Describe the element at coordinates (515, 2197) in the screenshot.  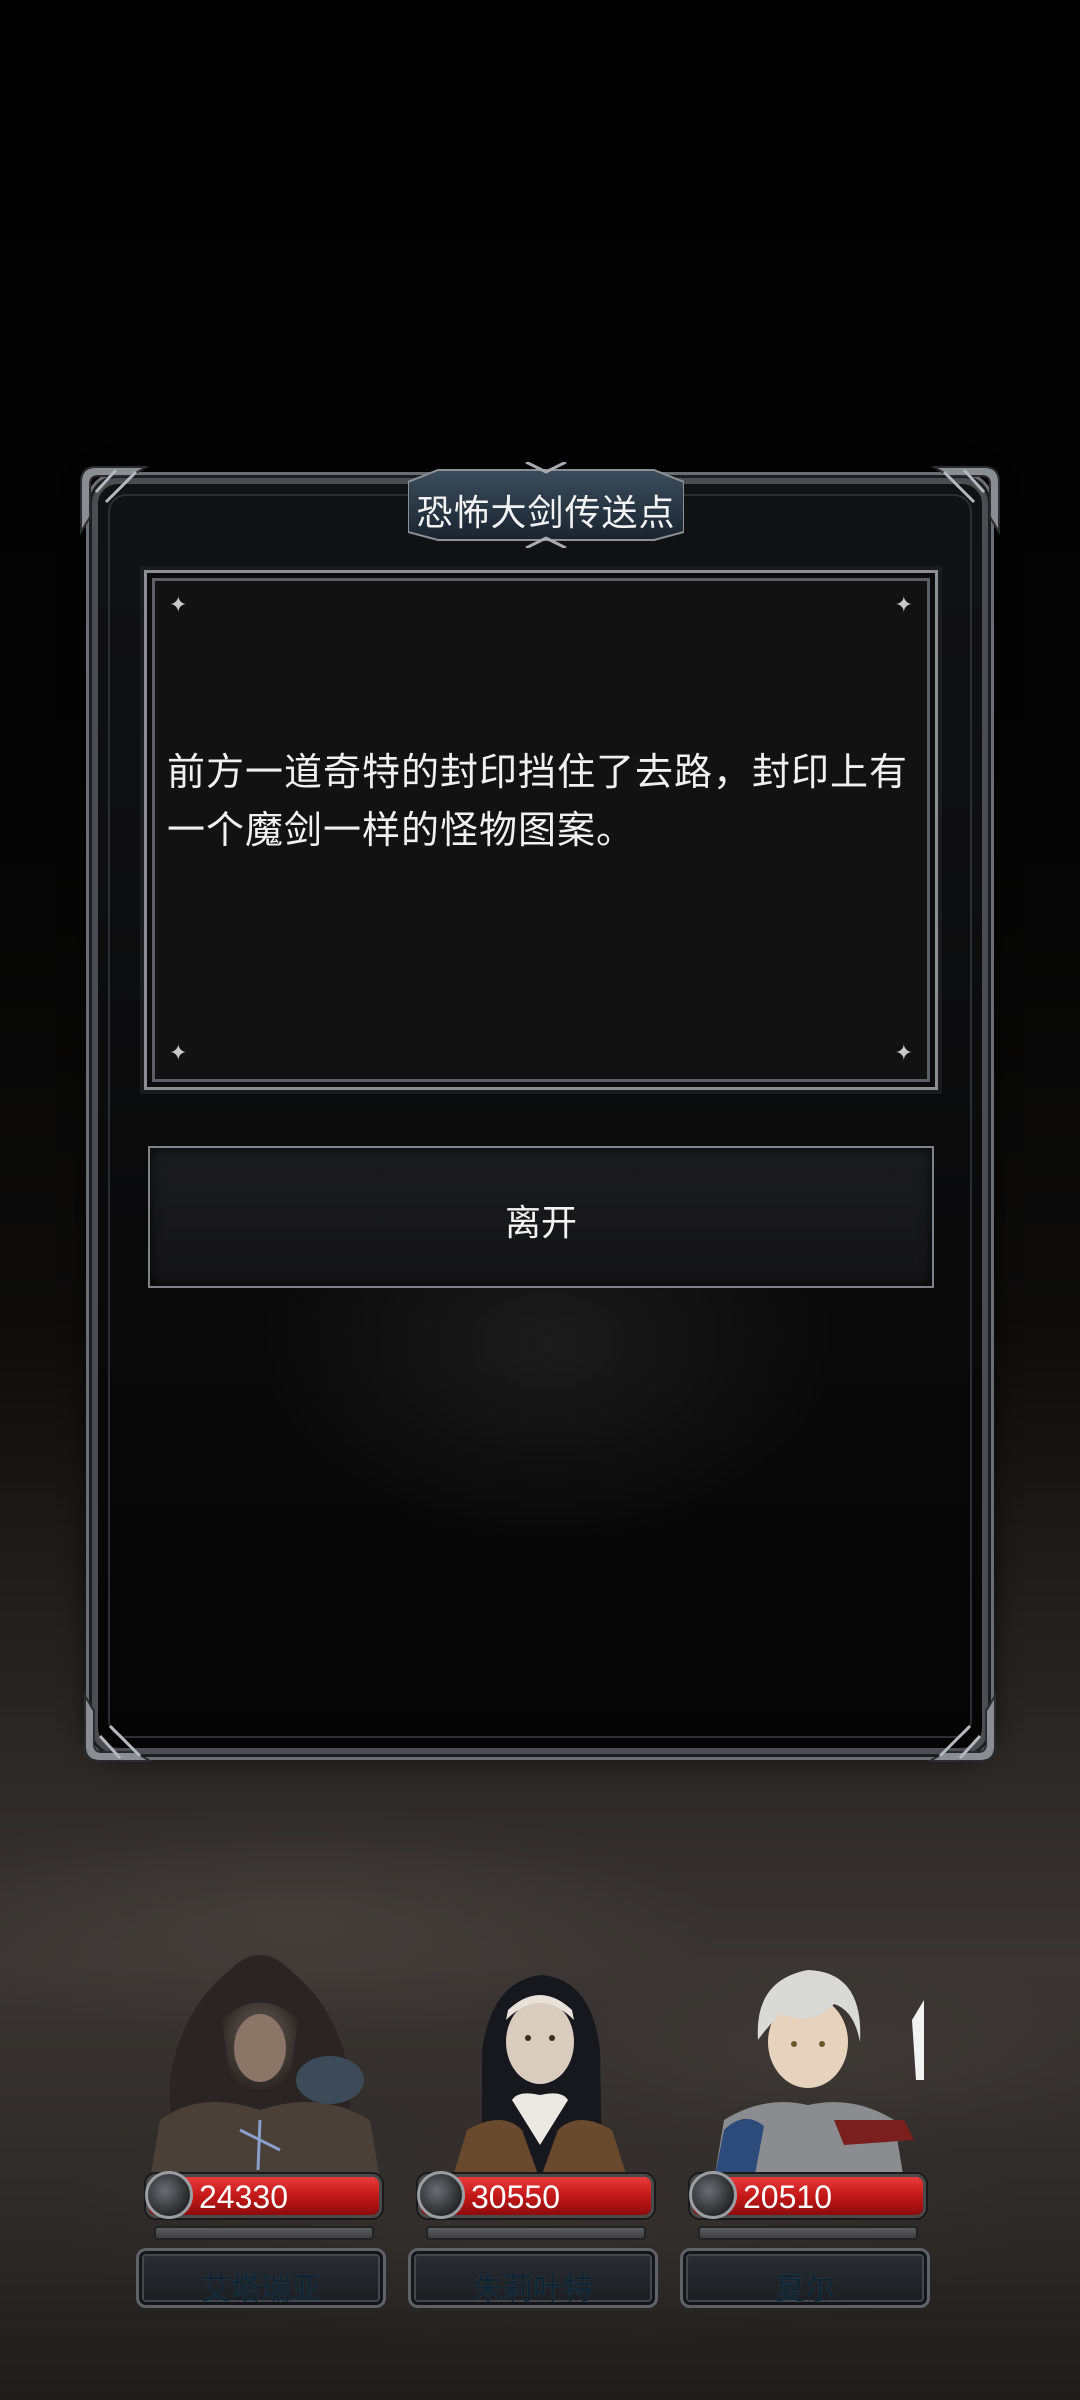
I see `power-value: 30550` at that location.